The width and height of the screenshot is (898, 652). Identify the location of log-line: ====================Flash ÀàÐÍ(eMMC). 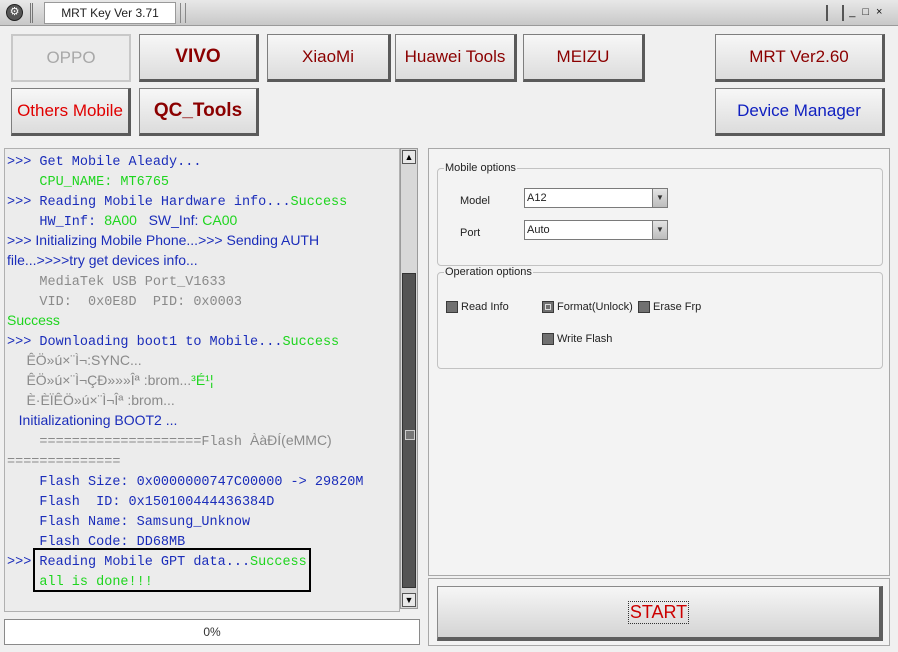
(203, 440).